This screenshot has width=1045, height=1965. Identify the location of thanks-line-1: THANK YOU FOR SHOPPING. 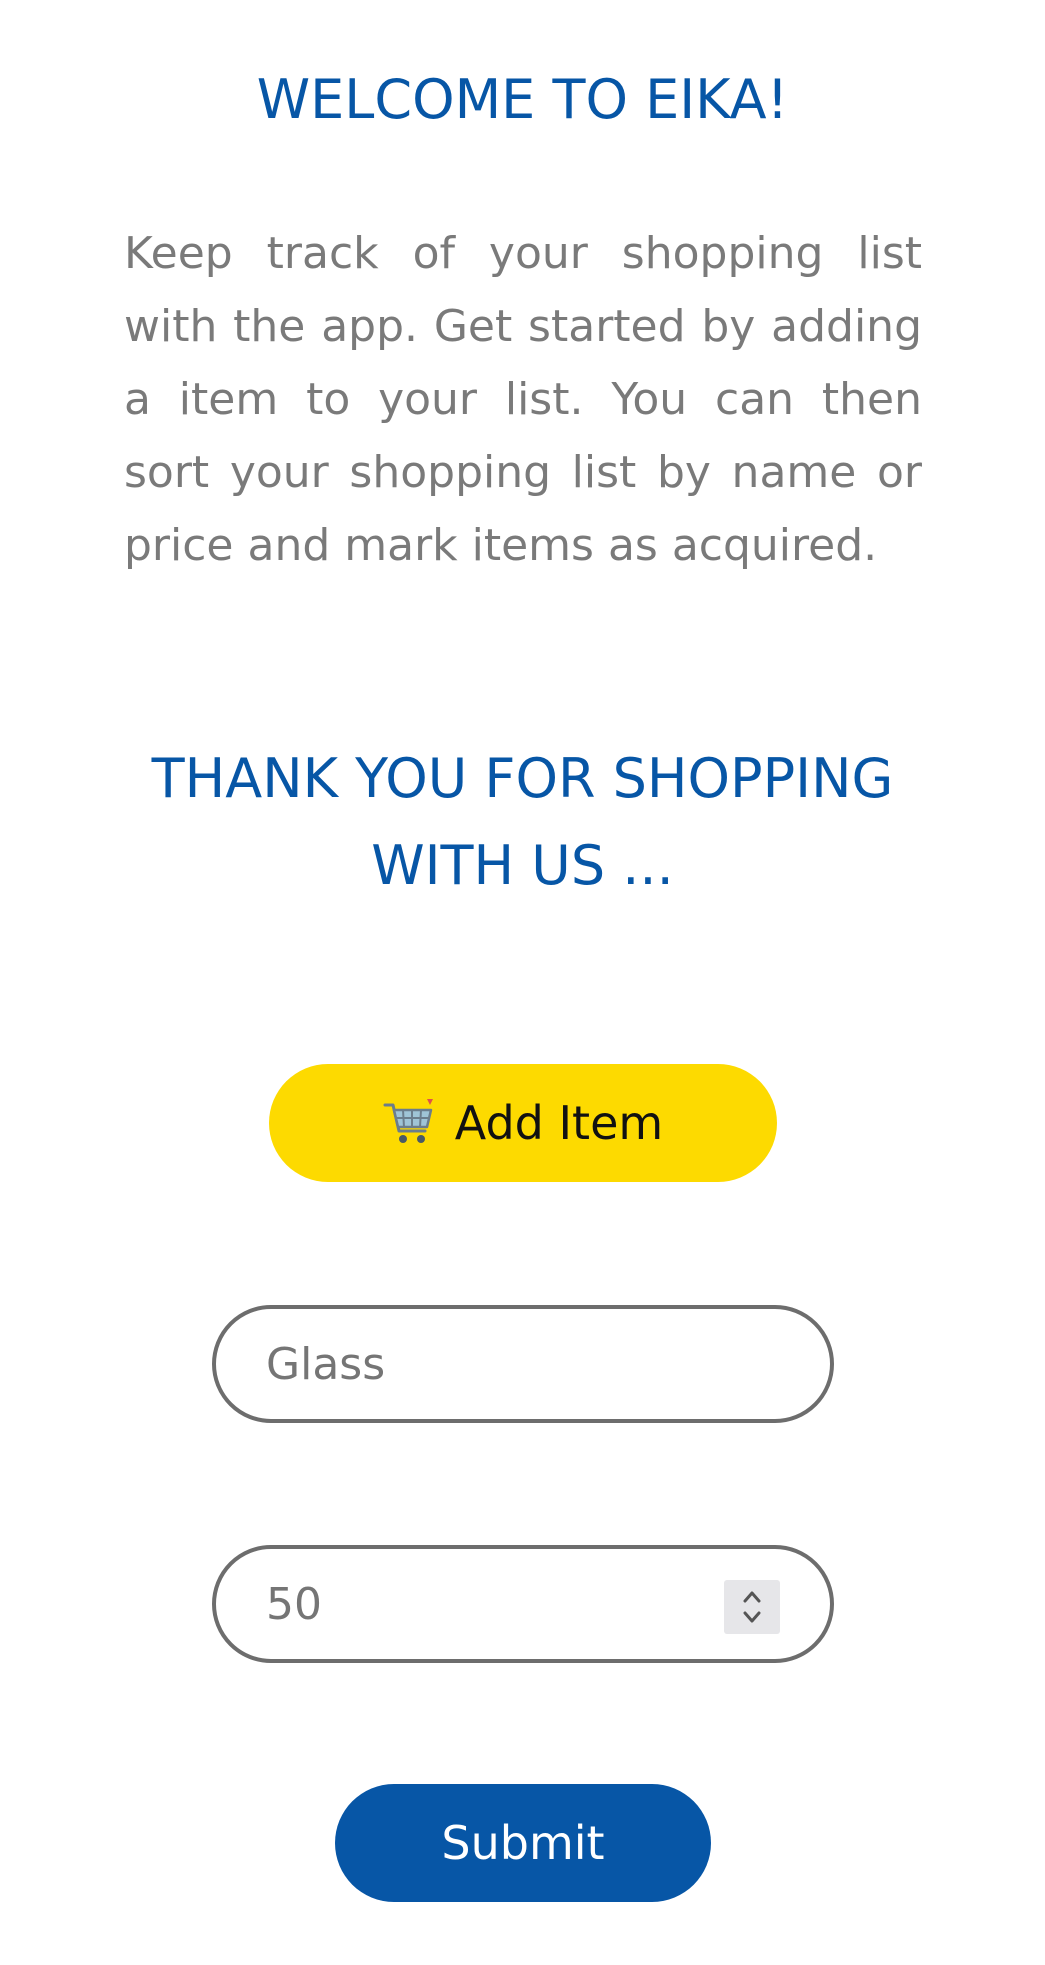
(522, 778).